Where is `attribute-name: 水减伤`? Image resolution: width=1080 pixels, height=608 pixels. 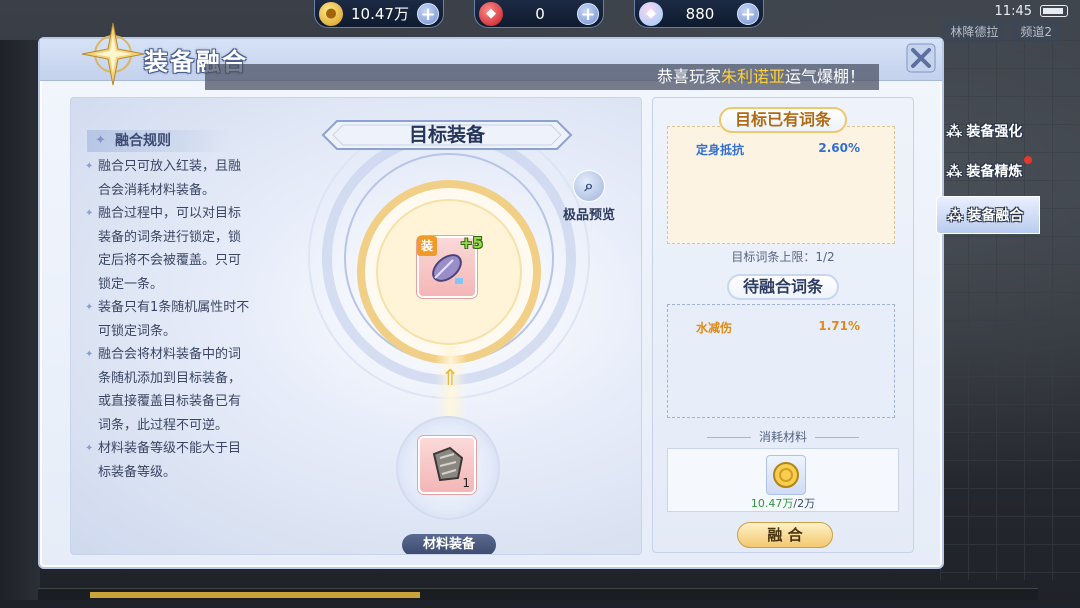
attribute-name: 水减伤 is located at coordinates (714, 328).